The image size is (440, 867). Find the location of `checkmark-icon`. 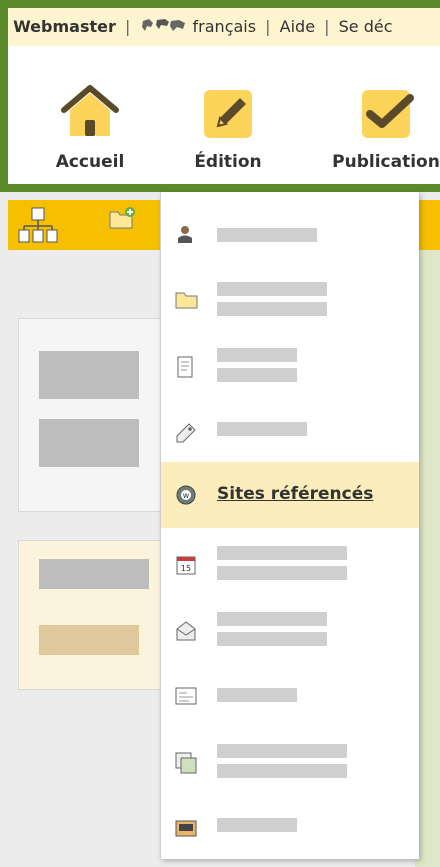

checkmark-icon is located at coordinates (386, 112).